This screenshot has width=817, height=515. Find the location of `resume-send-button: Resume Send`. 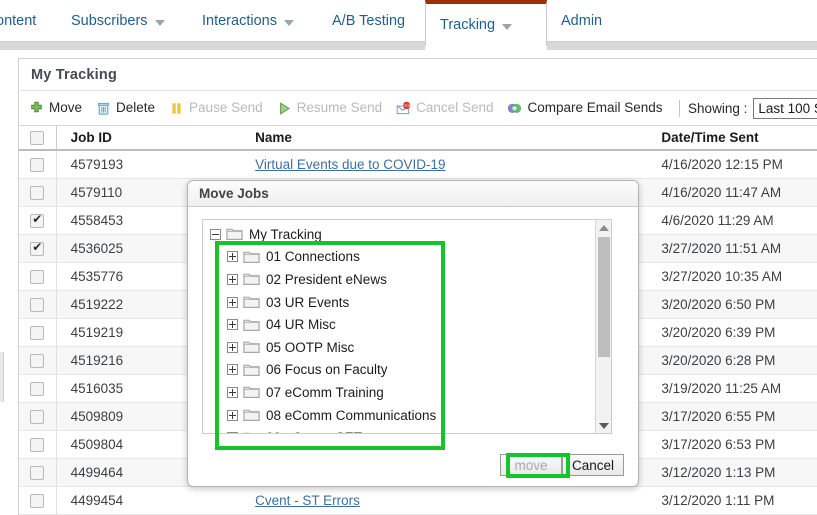

resume-send-button: Resume Send is located at coordinates (330, 108).